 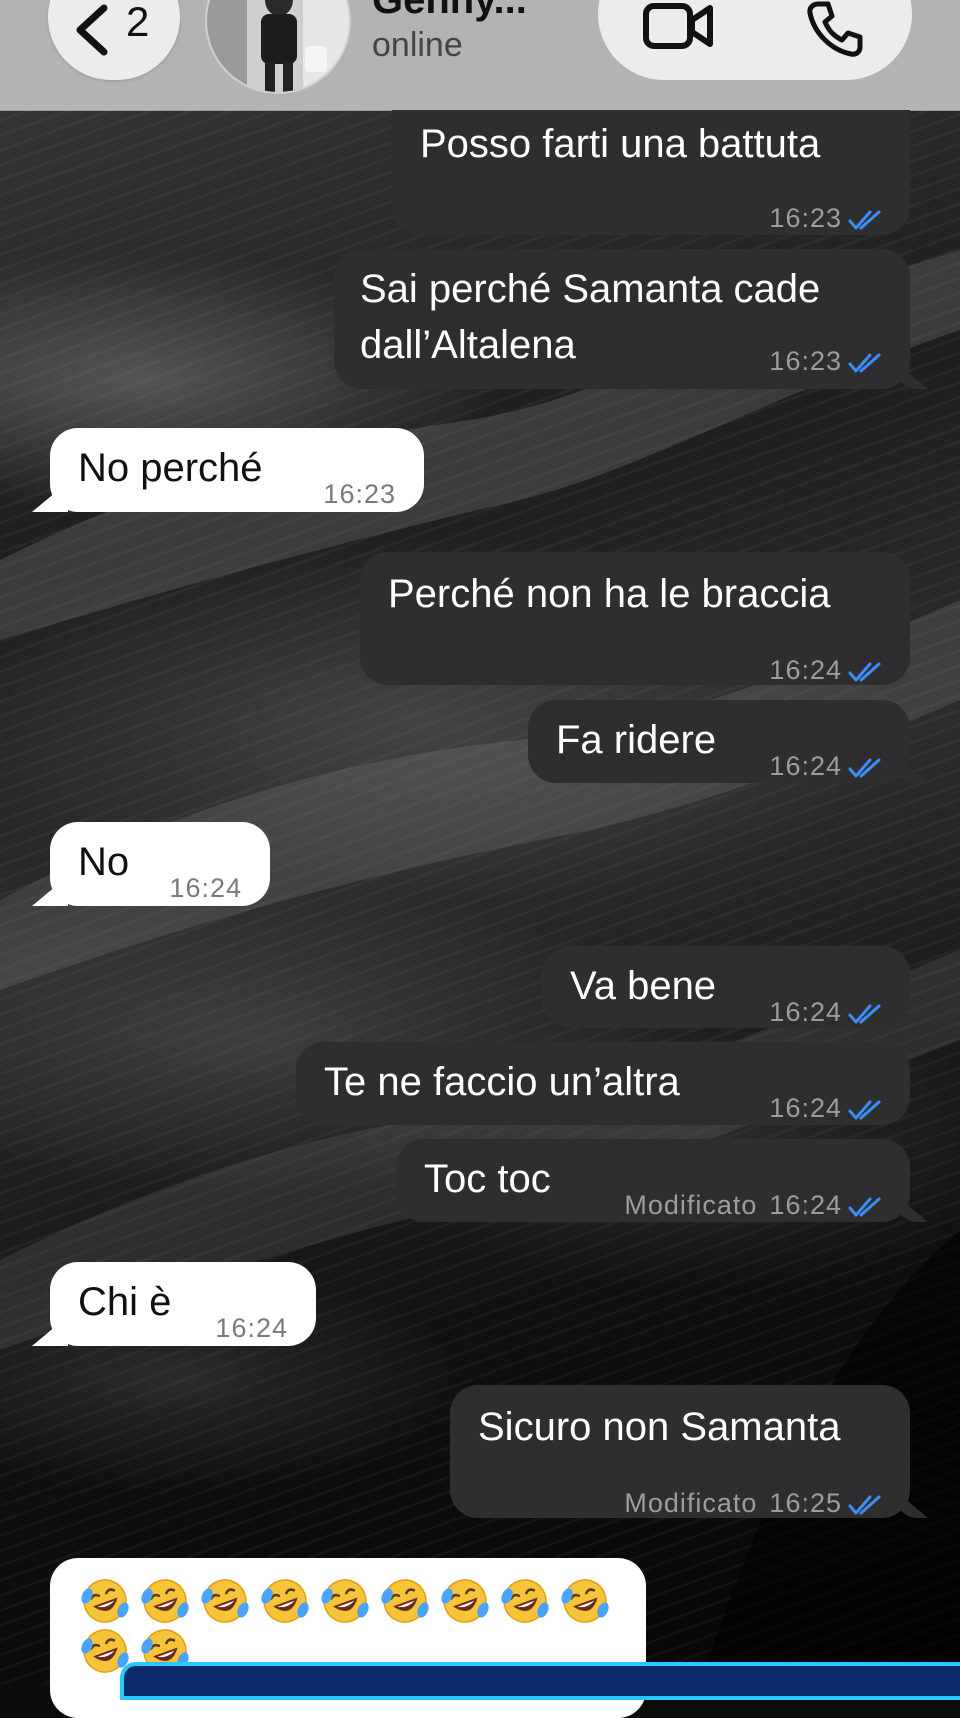 I want to click on message-bubble-outgoing: Va bene 16:24, so click(x=726, y=987).